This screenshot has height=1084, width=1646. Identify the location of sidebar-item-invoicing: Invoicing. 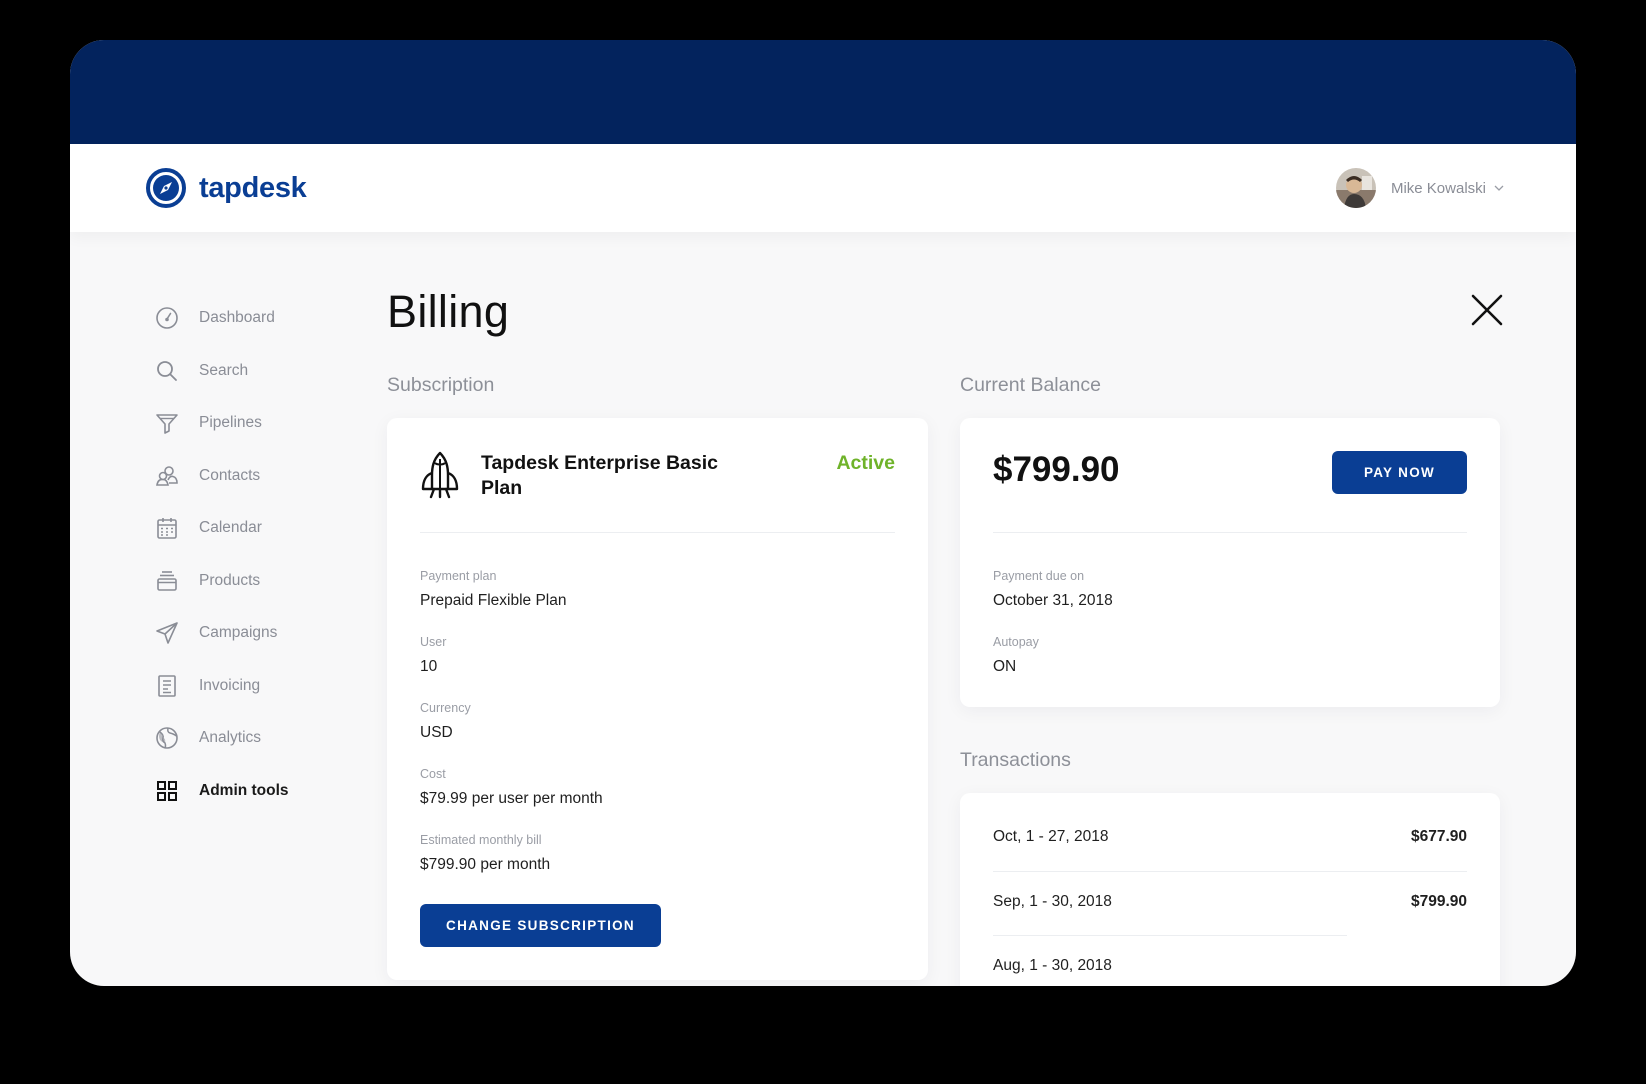
(255, 686).